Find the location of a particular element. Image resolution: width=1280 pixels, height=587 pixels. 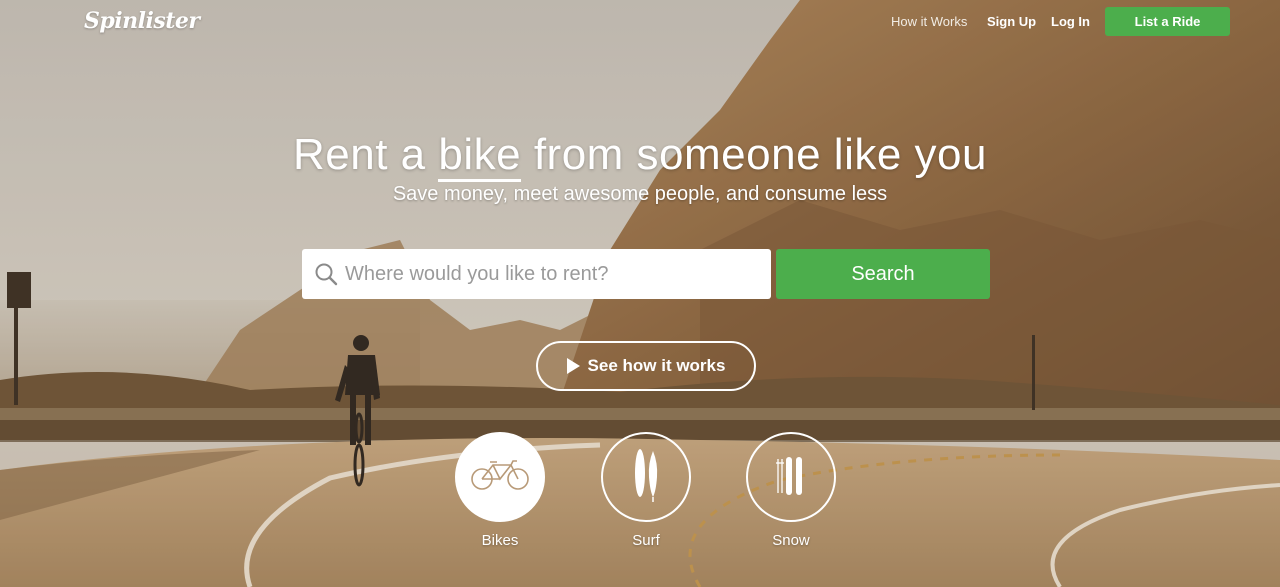

search-input is located at coordinates (555, 274).